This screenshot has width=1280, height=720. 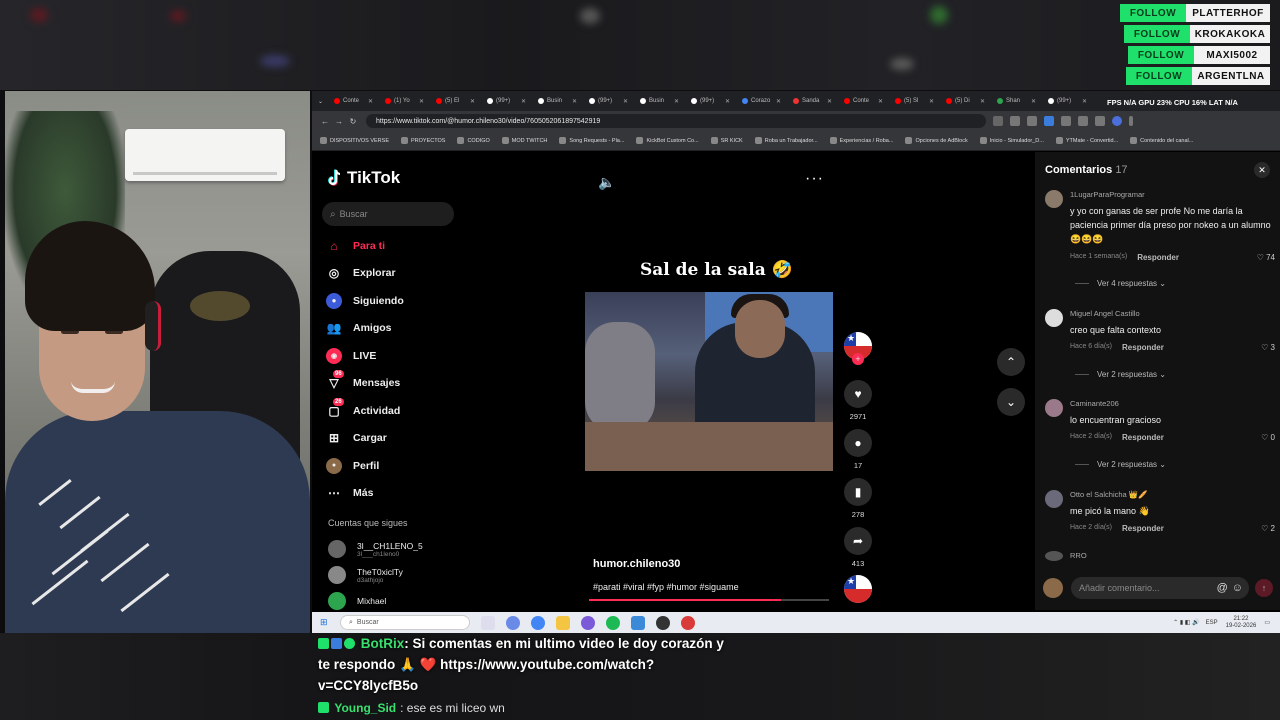 I want to click on chat-username: Young_Sid, so click(x=365, y=708).